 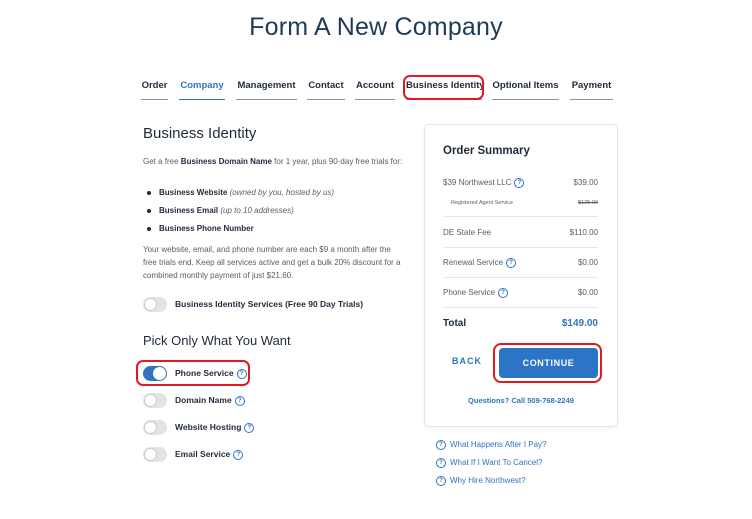 I want to click on summary-total-amount: $149.00, so click(x=579, y=323).